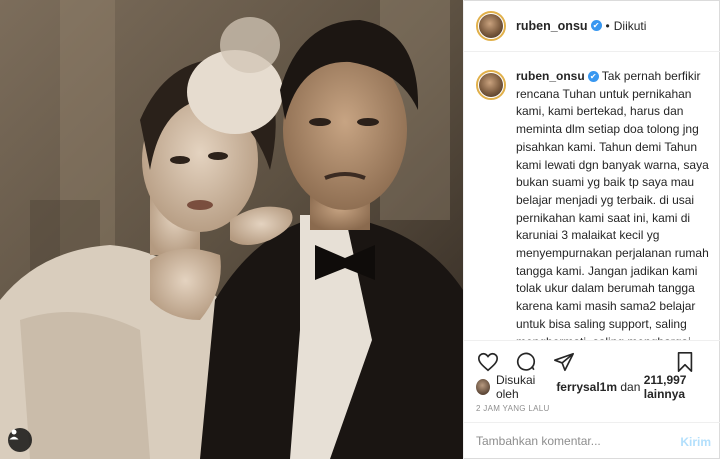  Describe the element at coordinates (682, 387) in the screenshot. I see `likes-count-link: 211,997 lainnya` at that location.